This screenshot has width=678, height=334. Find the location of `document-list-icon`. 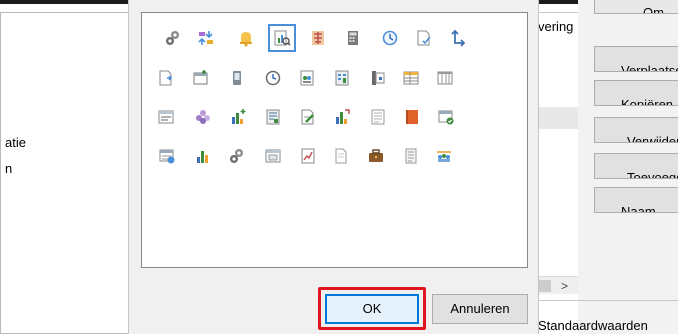

document-list-icon is located at coordinates (273, 117).